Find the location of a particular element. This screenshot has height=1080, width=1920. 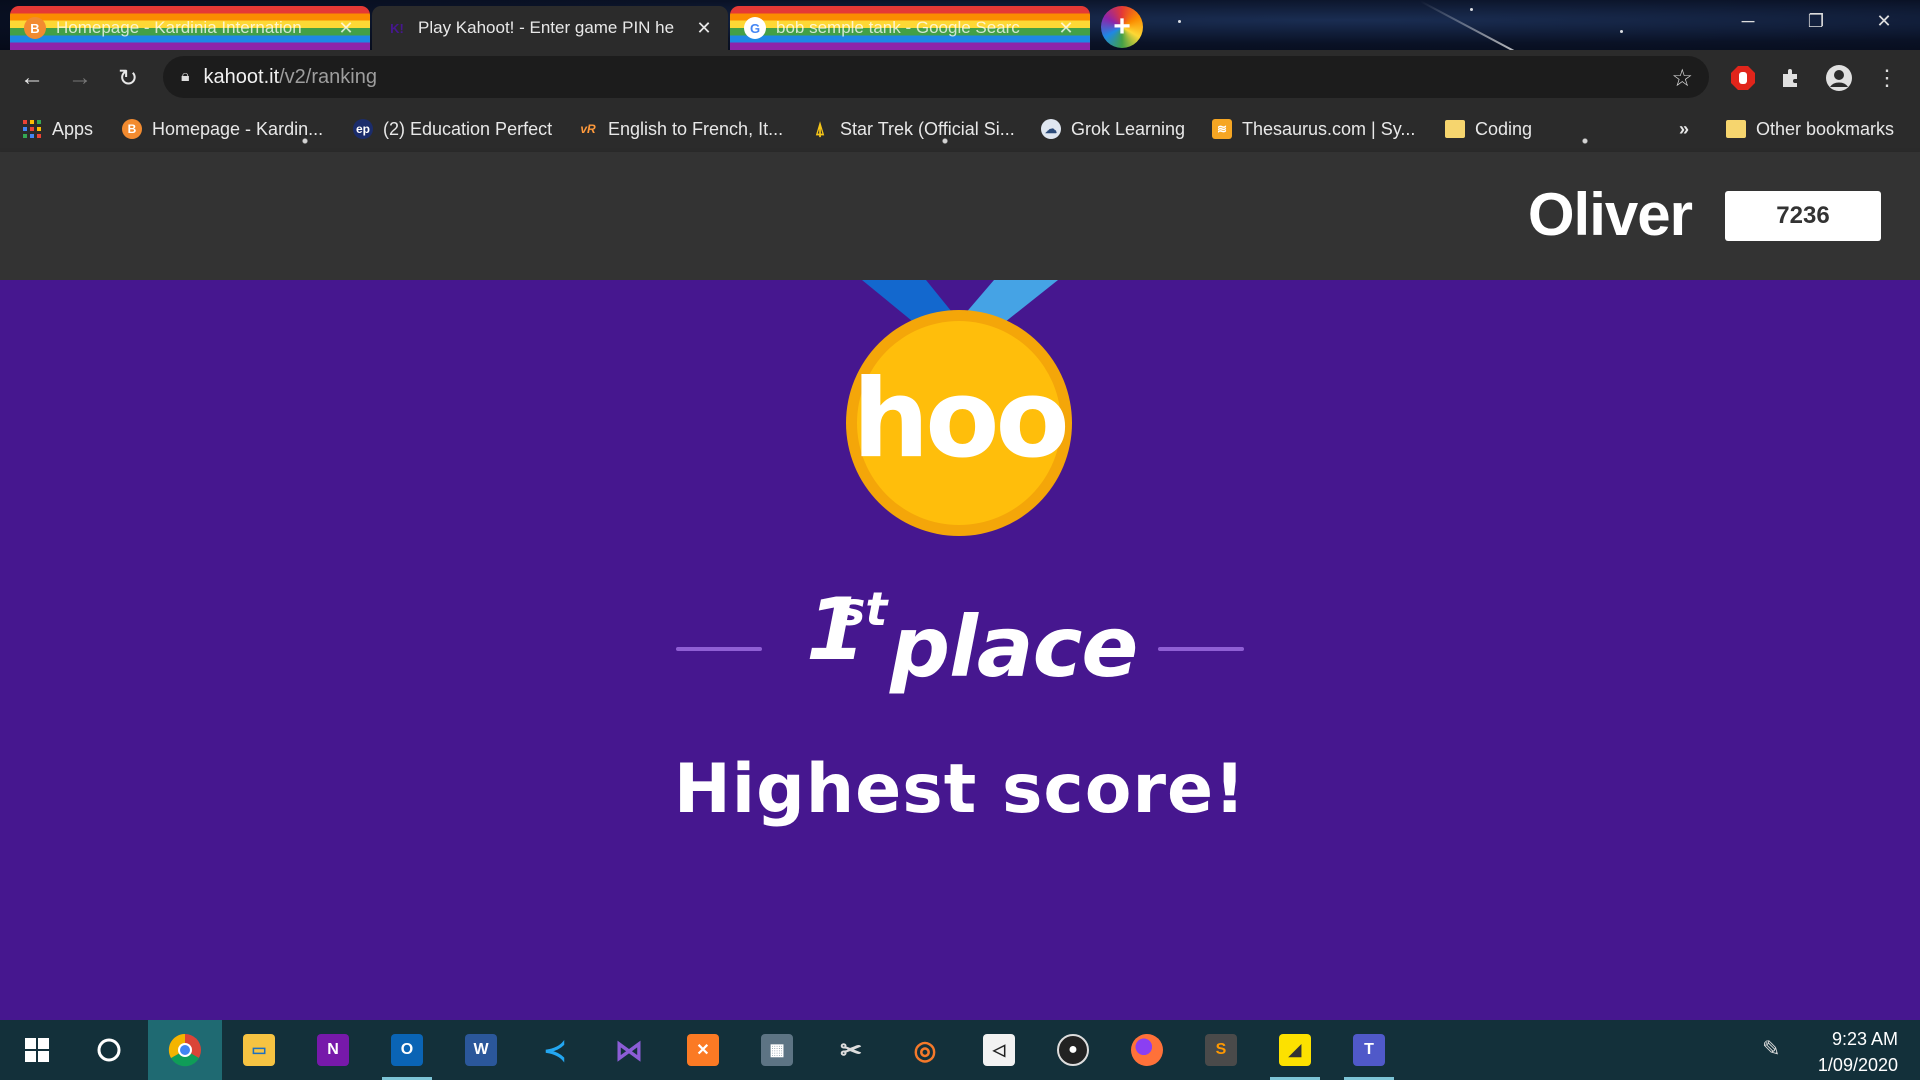

onenote-icon: N is located at coordinates (333, 1050).